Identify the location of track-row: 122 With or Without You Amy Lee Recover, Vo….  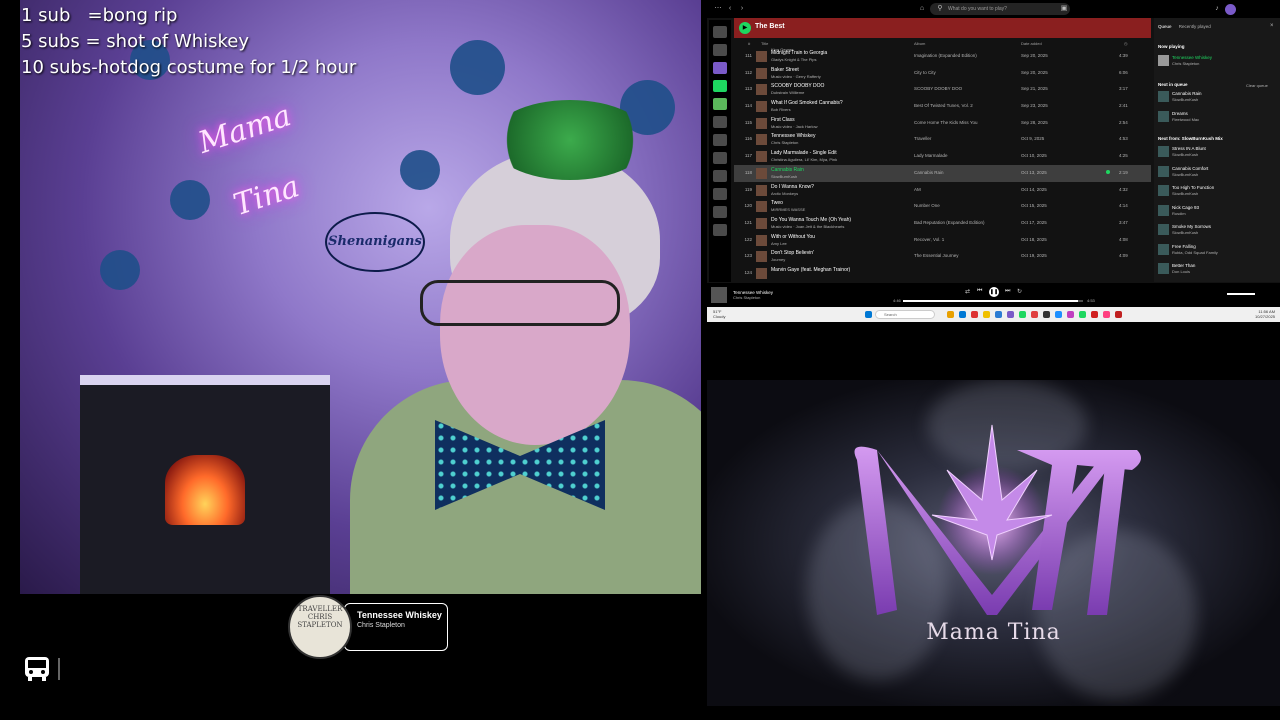
(942, 240).